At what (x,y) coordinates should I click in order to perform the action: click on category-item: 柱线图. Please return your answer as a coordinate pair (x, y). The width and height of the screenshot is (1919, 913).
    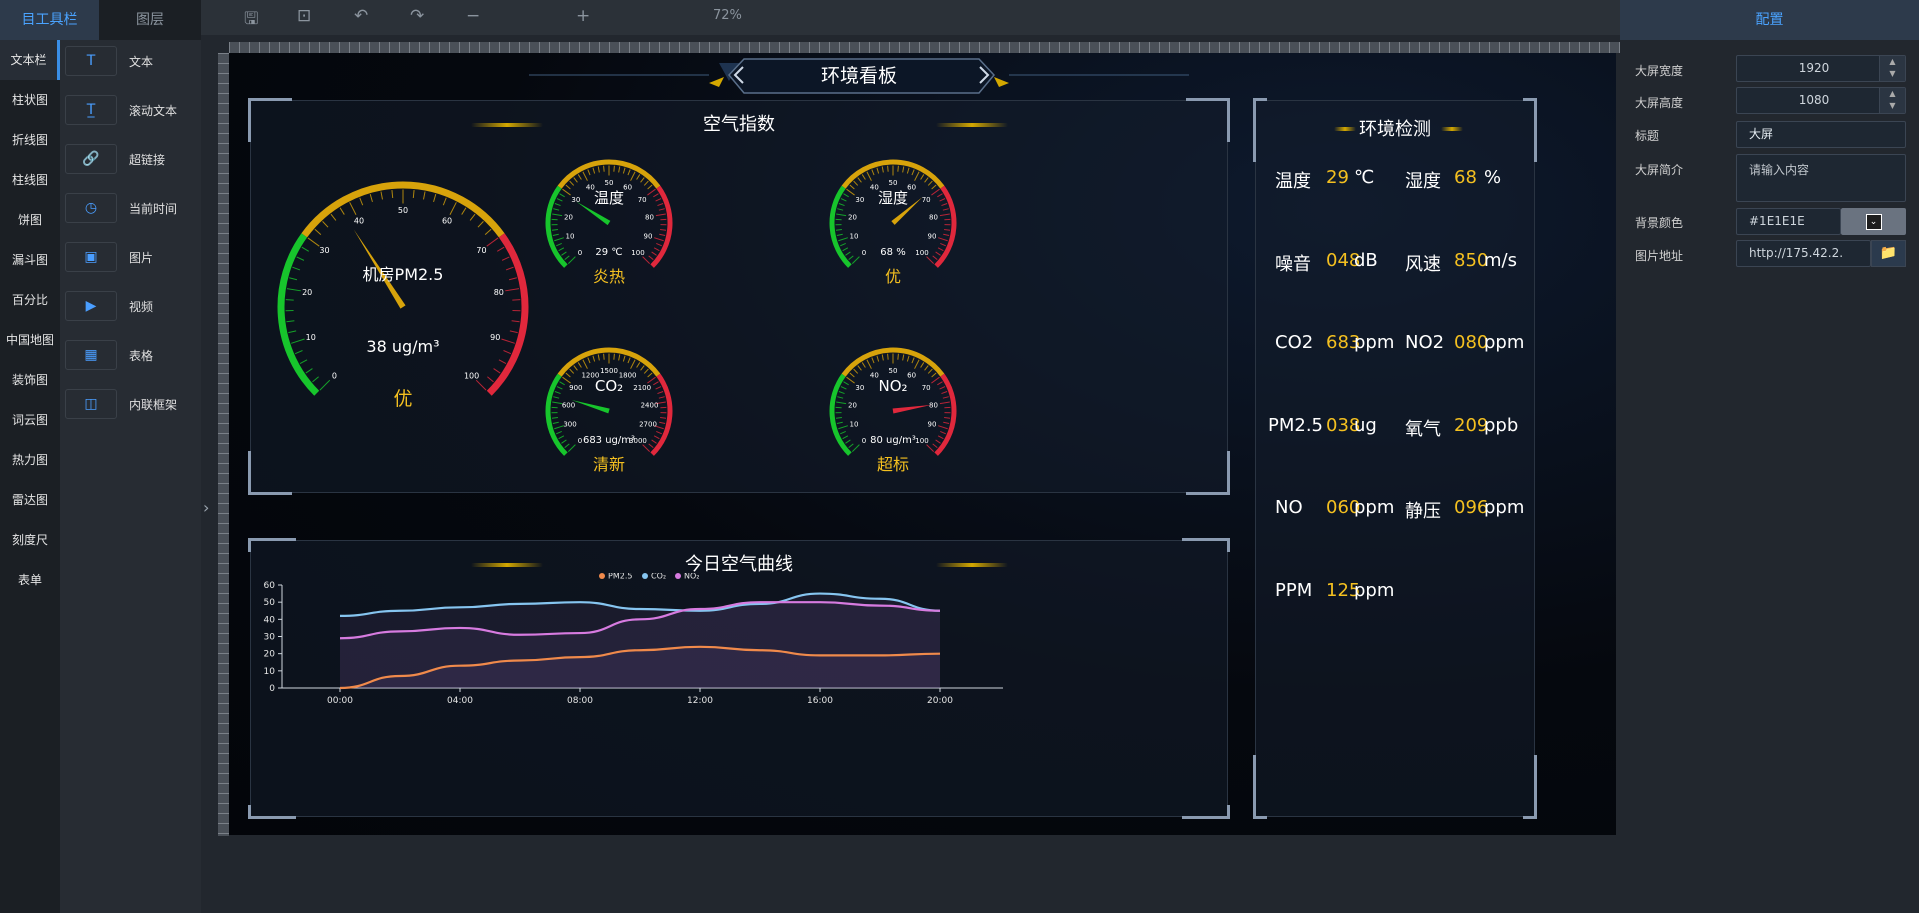
    Looking at the image, I should click on (30, 180).